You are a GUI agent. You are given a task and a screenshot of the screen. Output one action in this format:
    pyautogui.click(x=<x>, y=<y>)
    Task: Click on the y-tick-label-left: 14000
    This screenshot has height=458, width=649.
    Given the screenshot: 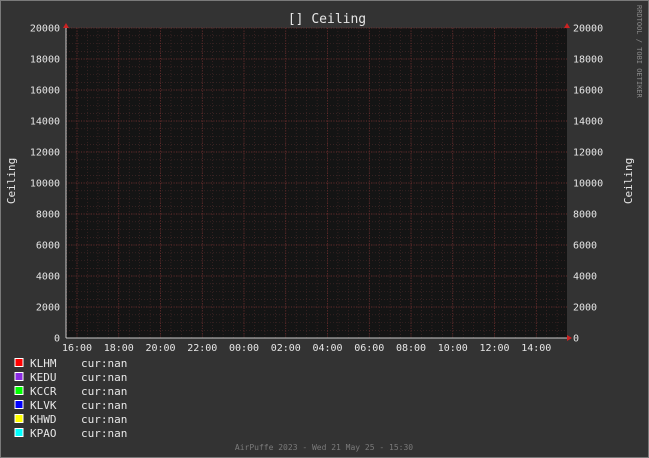 What is the action you would take?
    pyautogui.click(x=45, y=122)
    